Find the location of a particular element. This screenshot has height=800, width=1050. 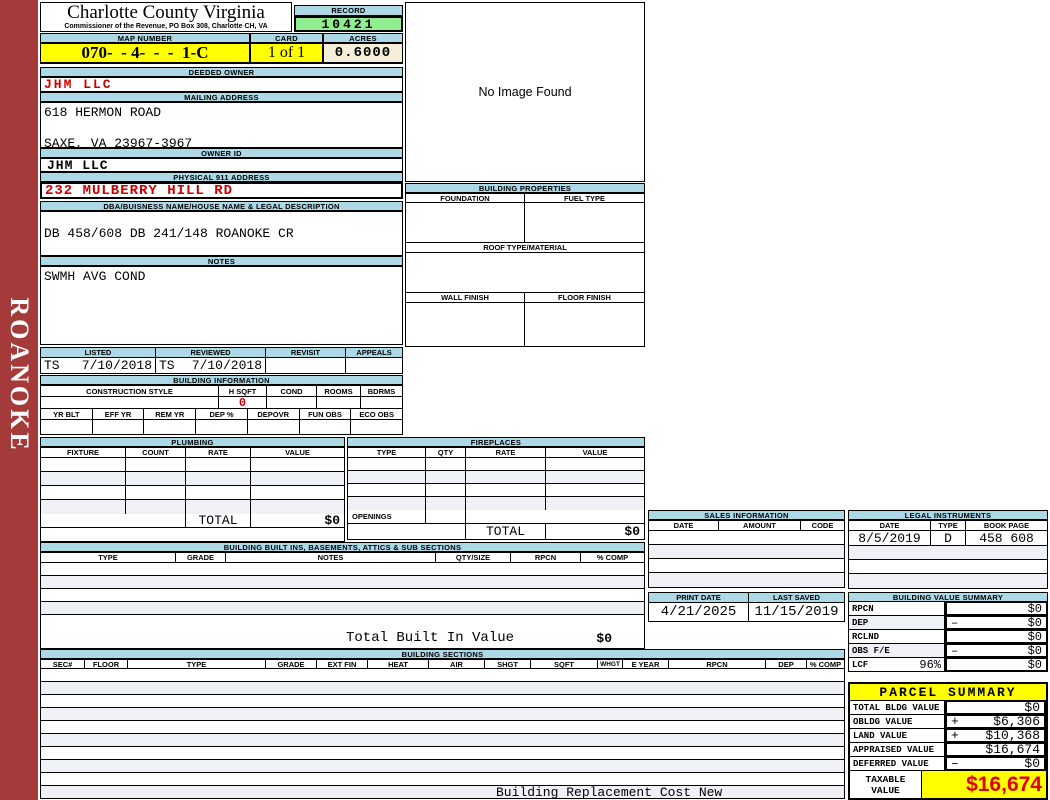

roof-type-value is located at coordinates (525, 273).